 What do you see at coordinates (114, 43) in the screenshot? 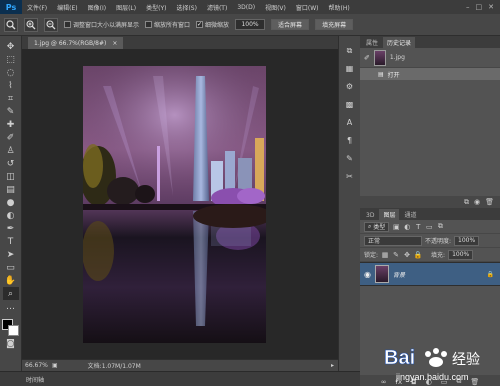
I see `close-tab-icon: ×` at bounding box center [114, 43].